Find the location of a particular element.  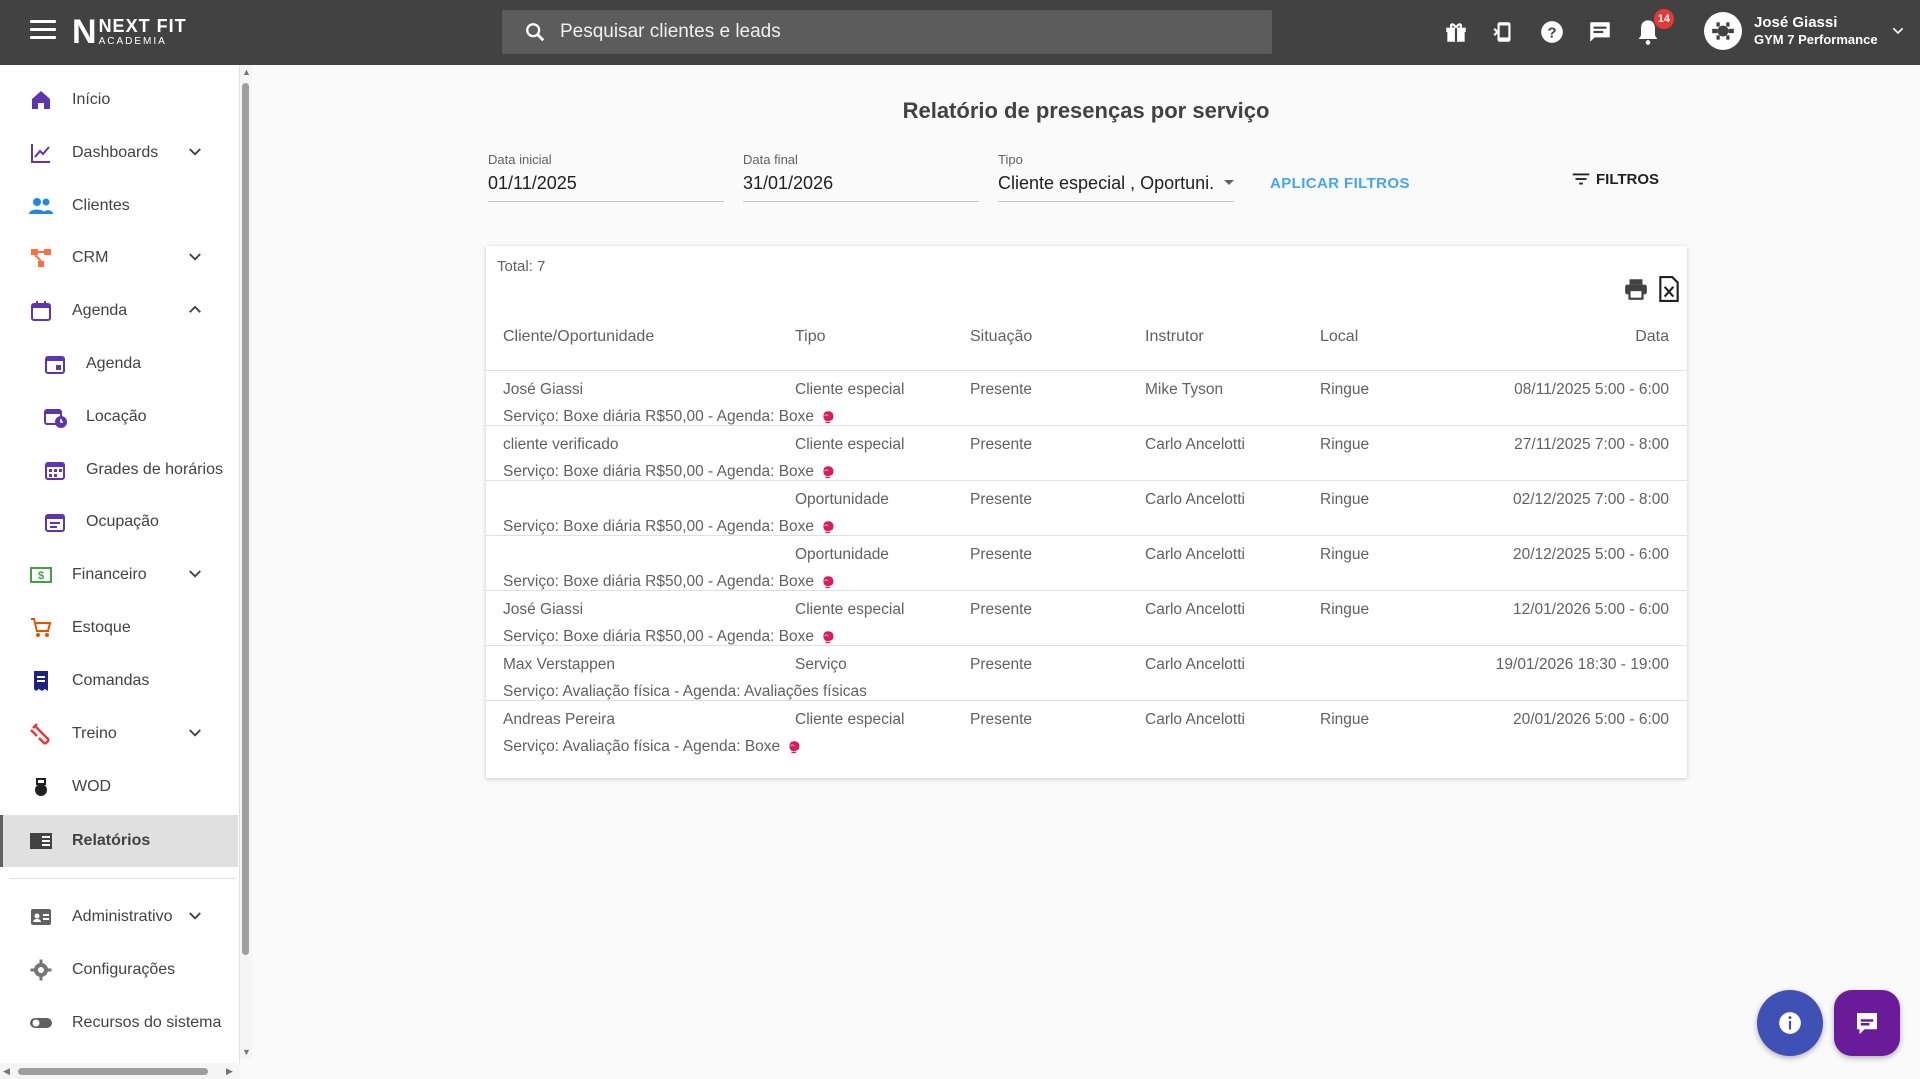

logo: N NEXT FIT ACADEMIA is located at coordinates (129, 32).